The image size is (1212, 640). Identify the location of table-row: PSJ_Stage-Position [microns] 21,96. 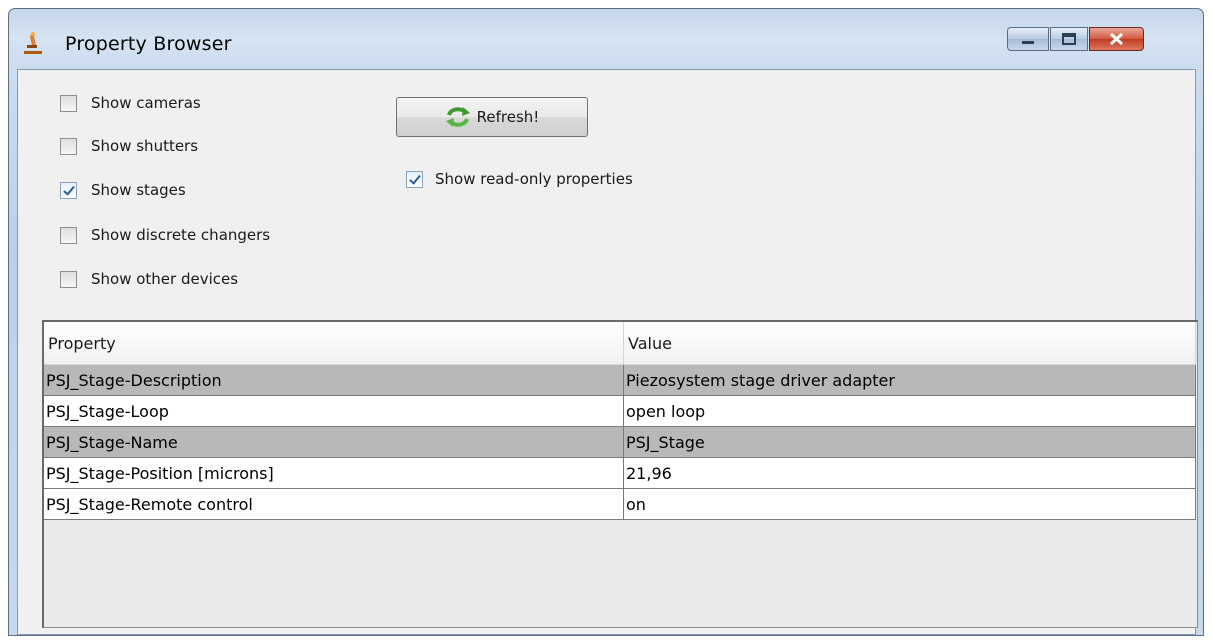
(620, 473).